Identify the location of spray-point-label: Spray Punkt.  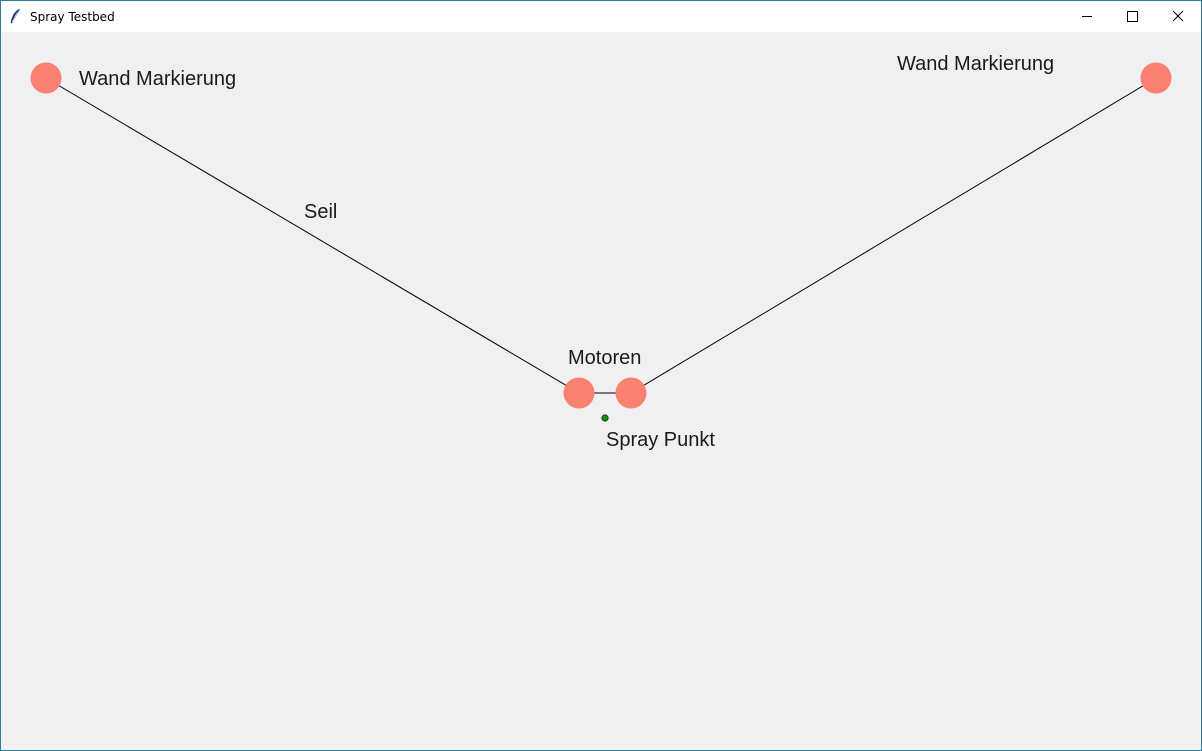
(660, 440).